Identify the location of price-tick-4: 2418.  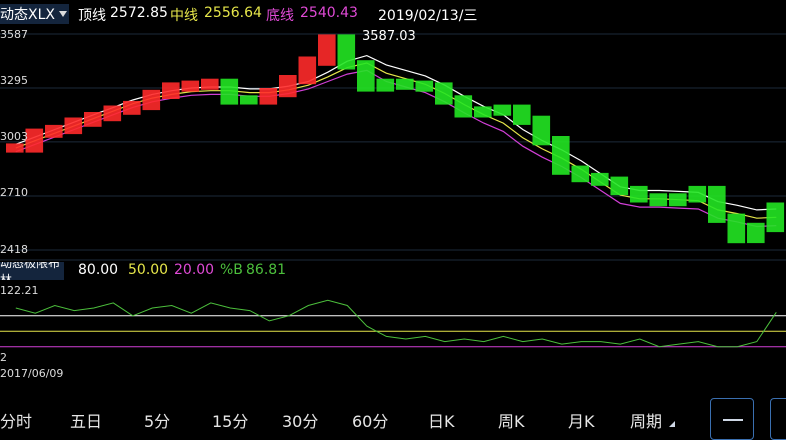
(14, 249).